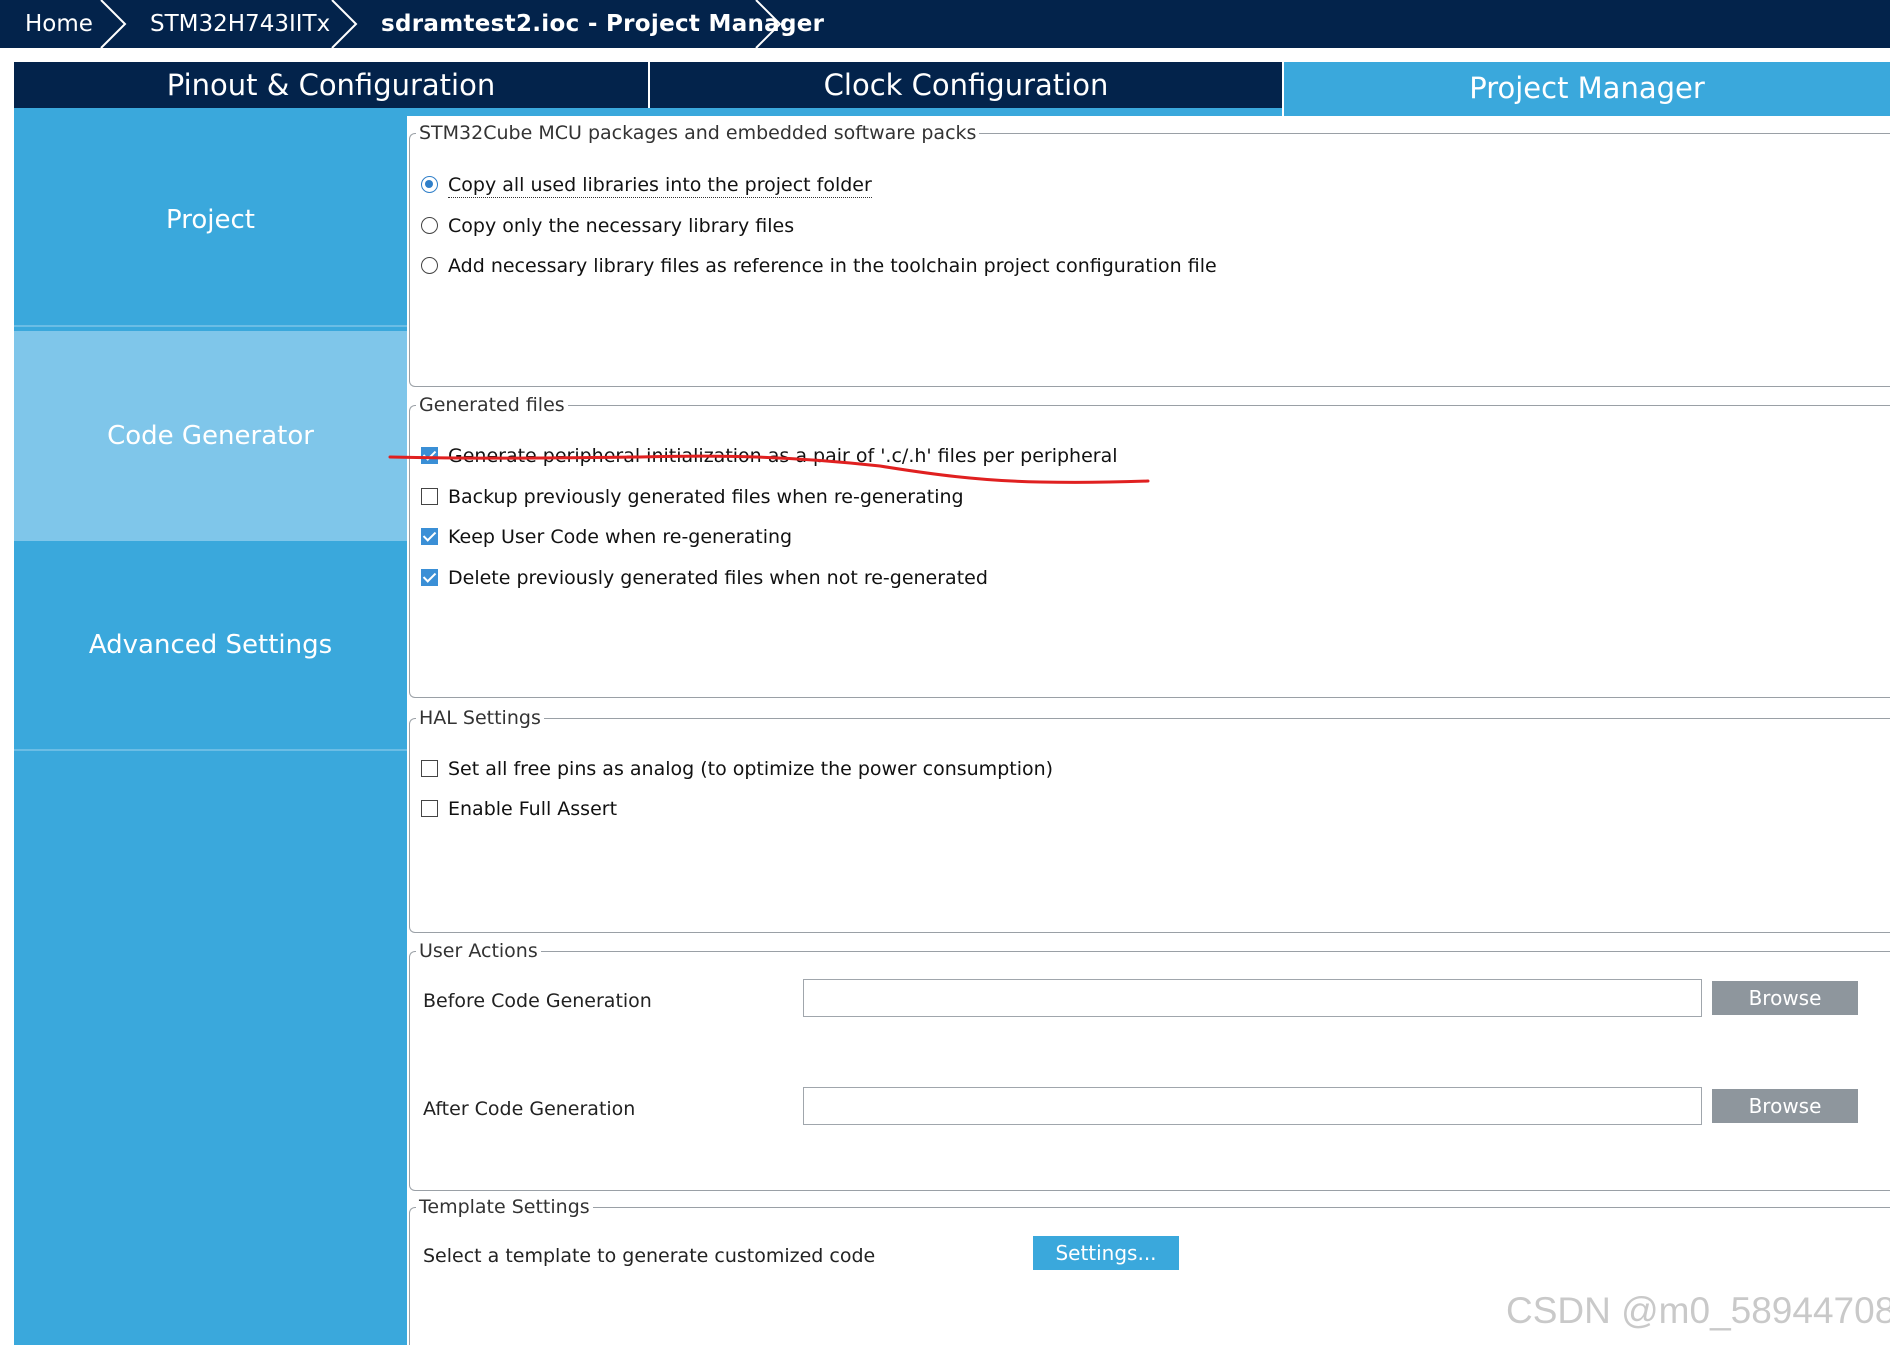 This screenshot has width=1890, height=1345. I want to click on after-browse-button: Browse, so click(1785, 1106).